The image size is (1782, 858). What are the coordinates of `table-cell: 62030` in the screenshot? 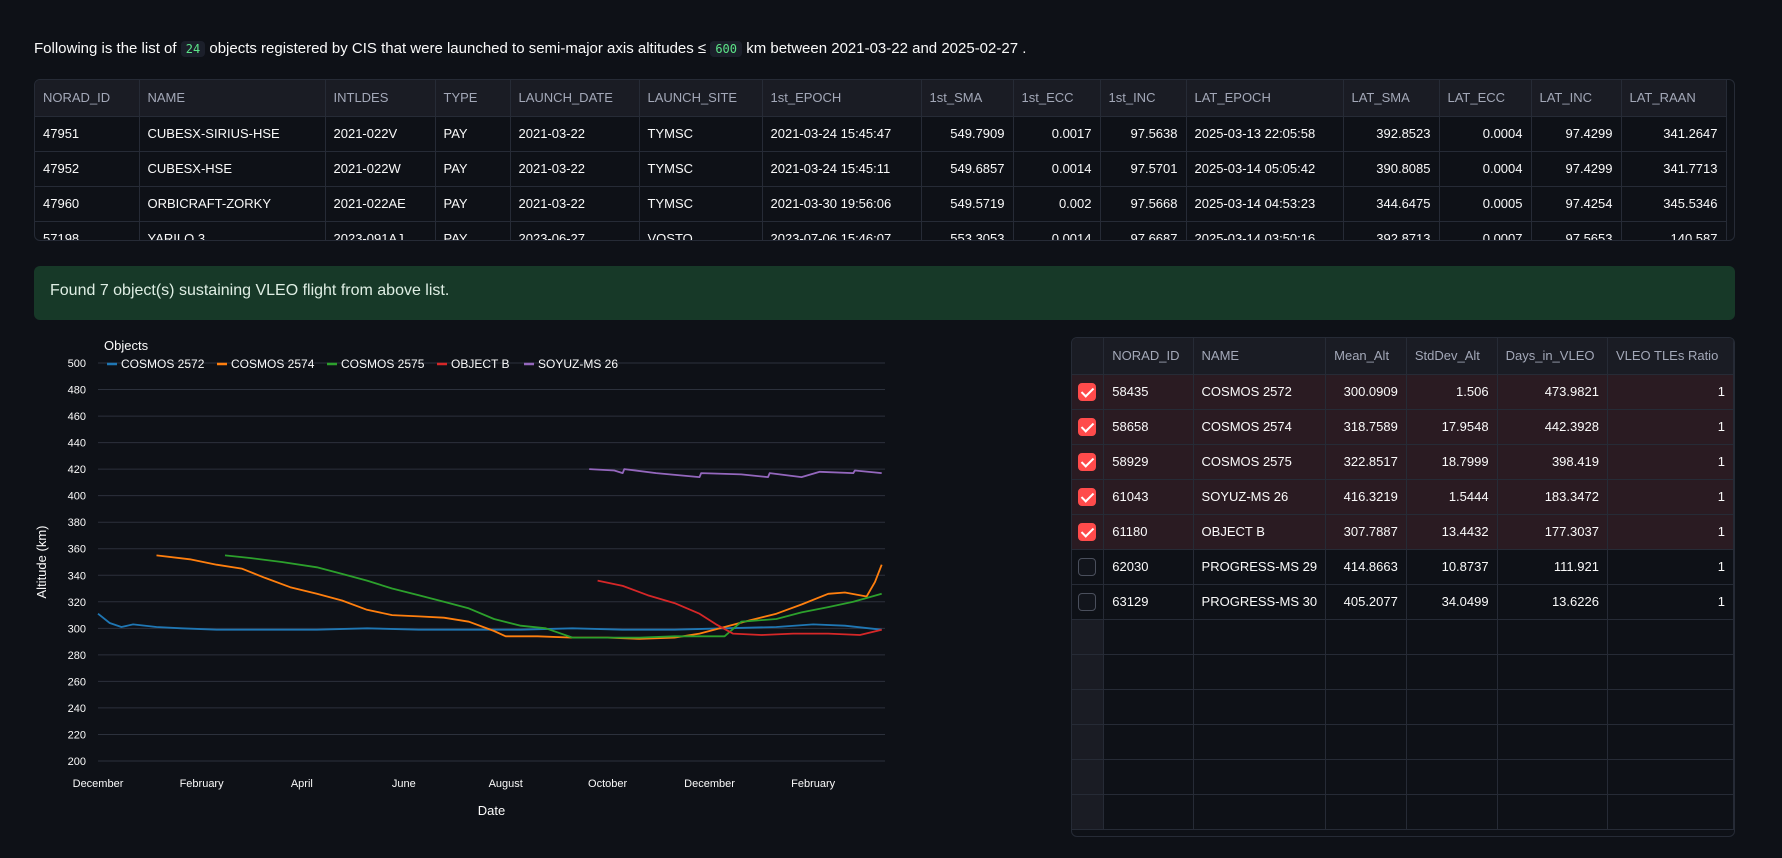 It's located at (1148, 567).